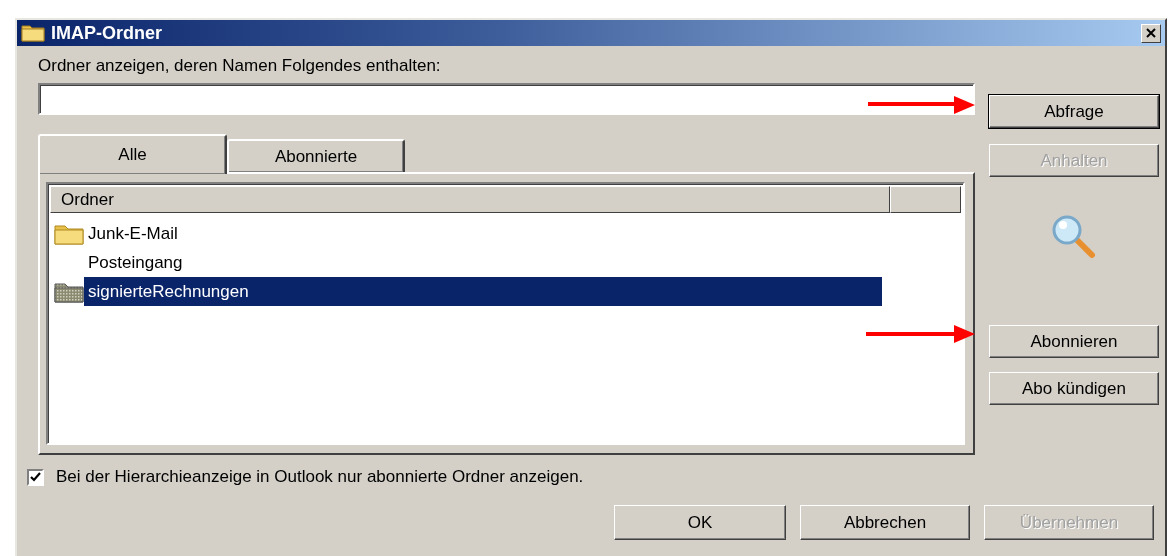 This screenshot has height=556, width=1173. I want to click on column-header, so click(925, 199).